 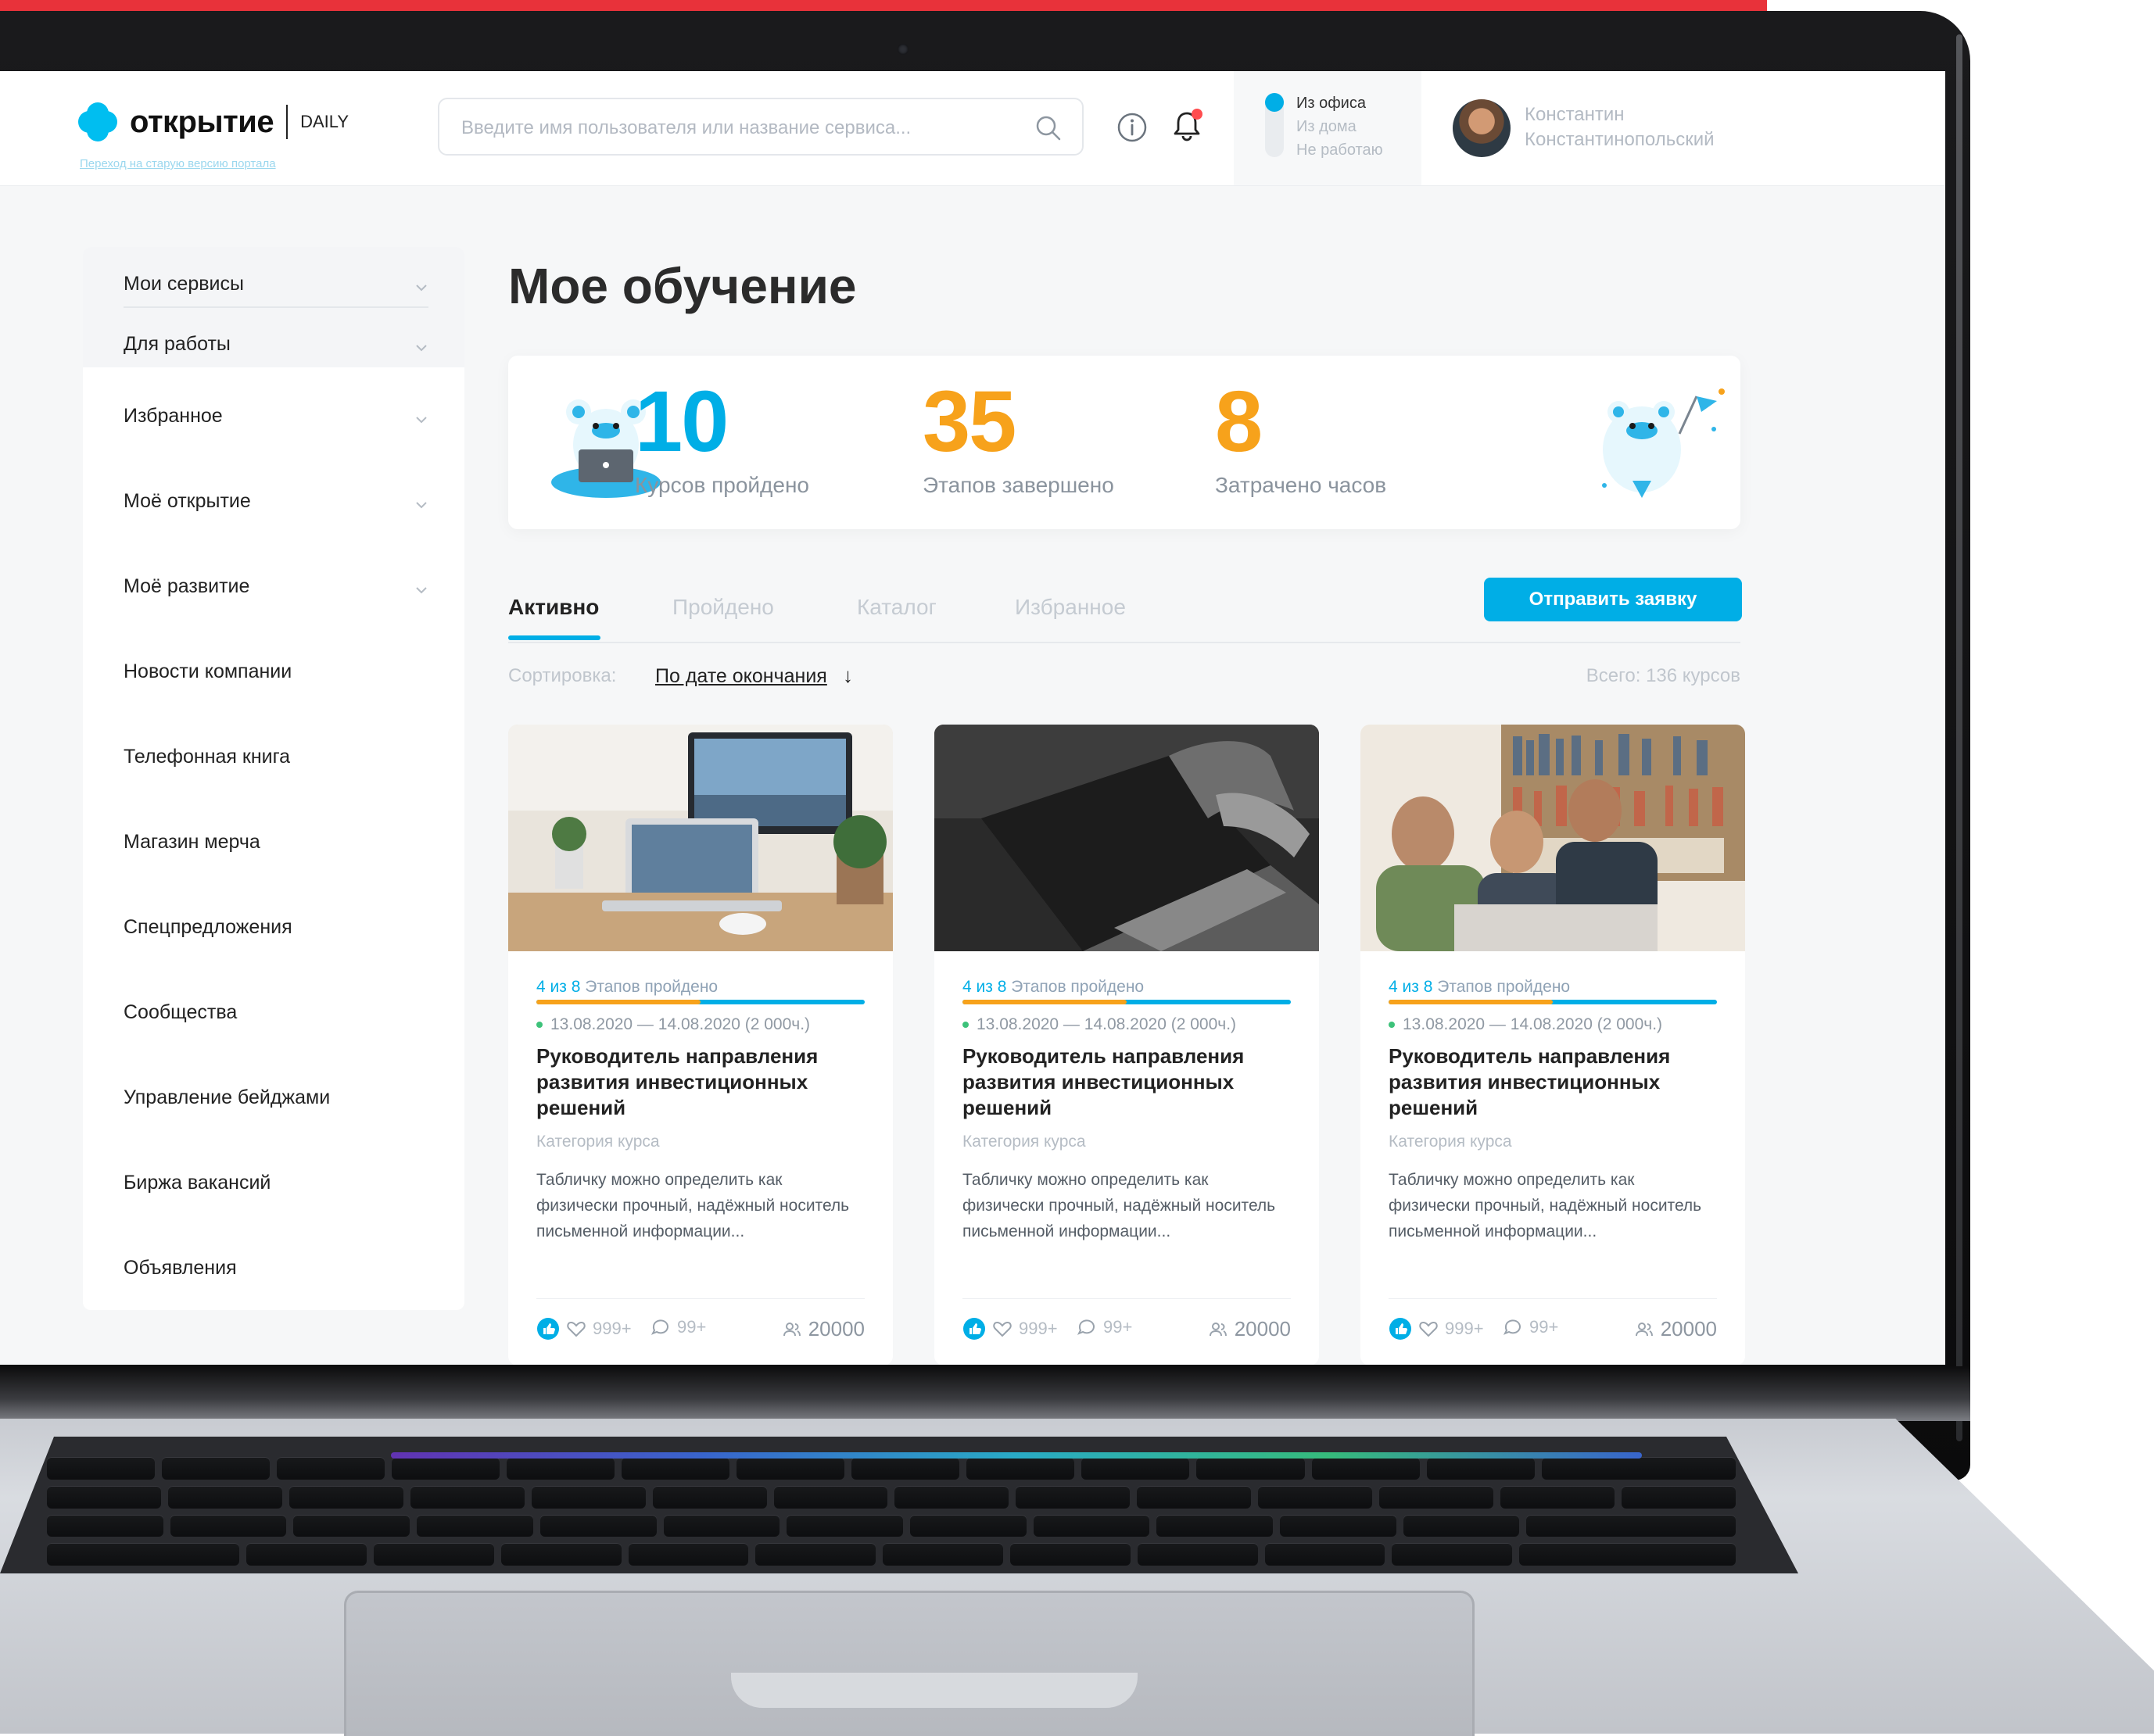 What do you see at coordinates (1019, 485) in the screenshot?
I see `stat-stages-label: Этапов завершено` at bounding box center [1019, 485].